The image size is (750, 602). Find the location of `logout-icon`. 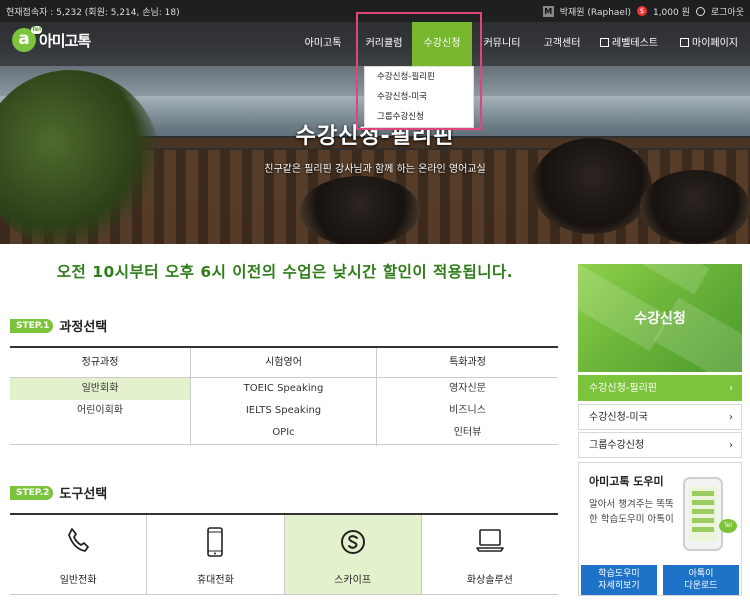

logout-icon is located at coordinates (700, 11).